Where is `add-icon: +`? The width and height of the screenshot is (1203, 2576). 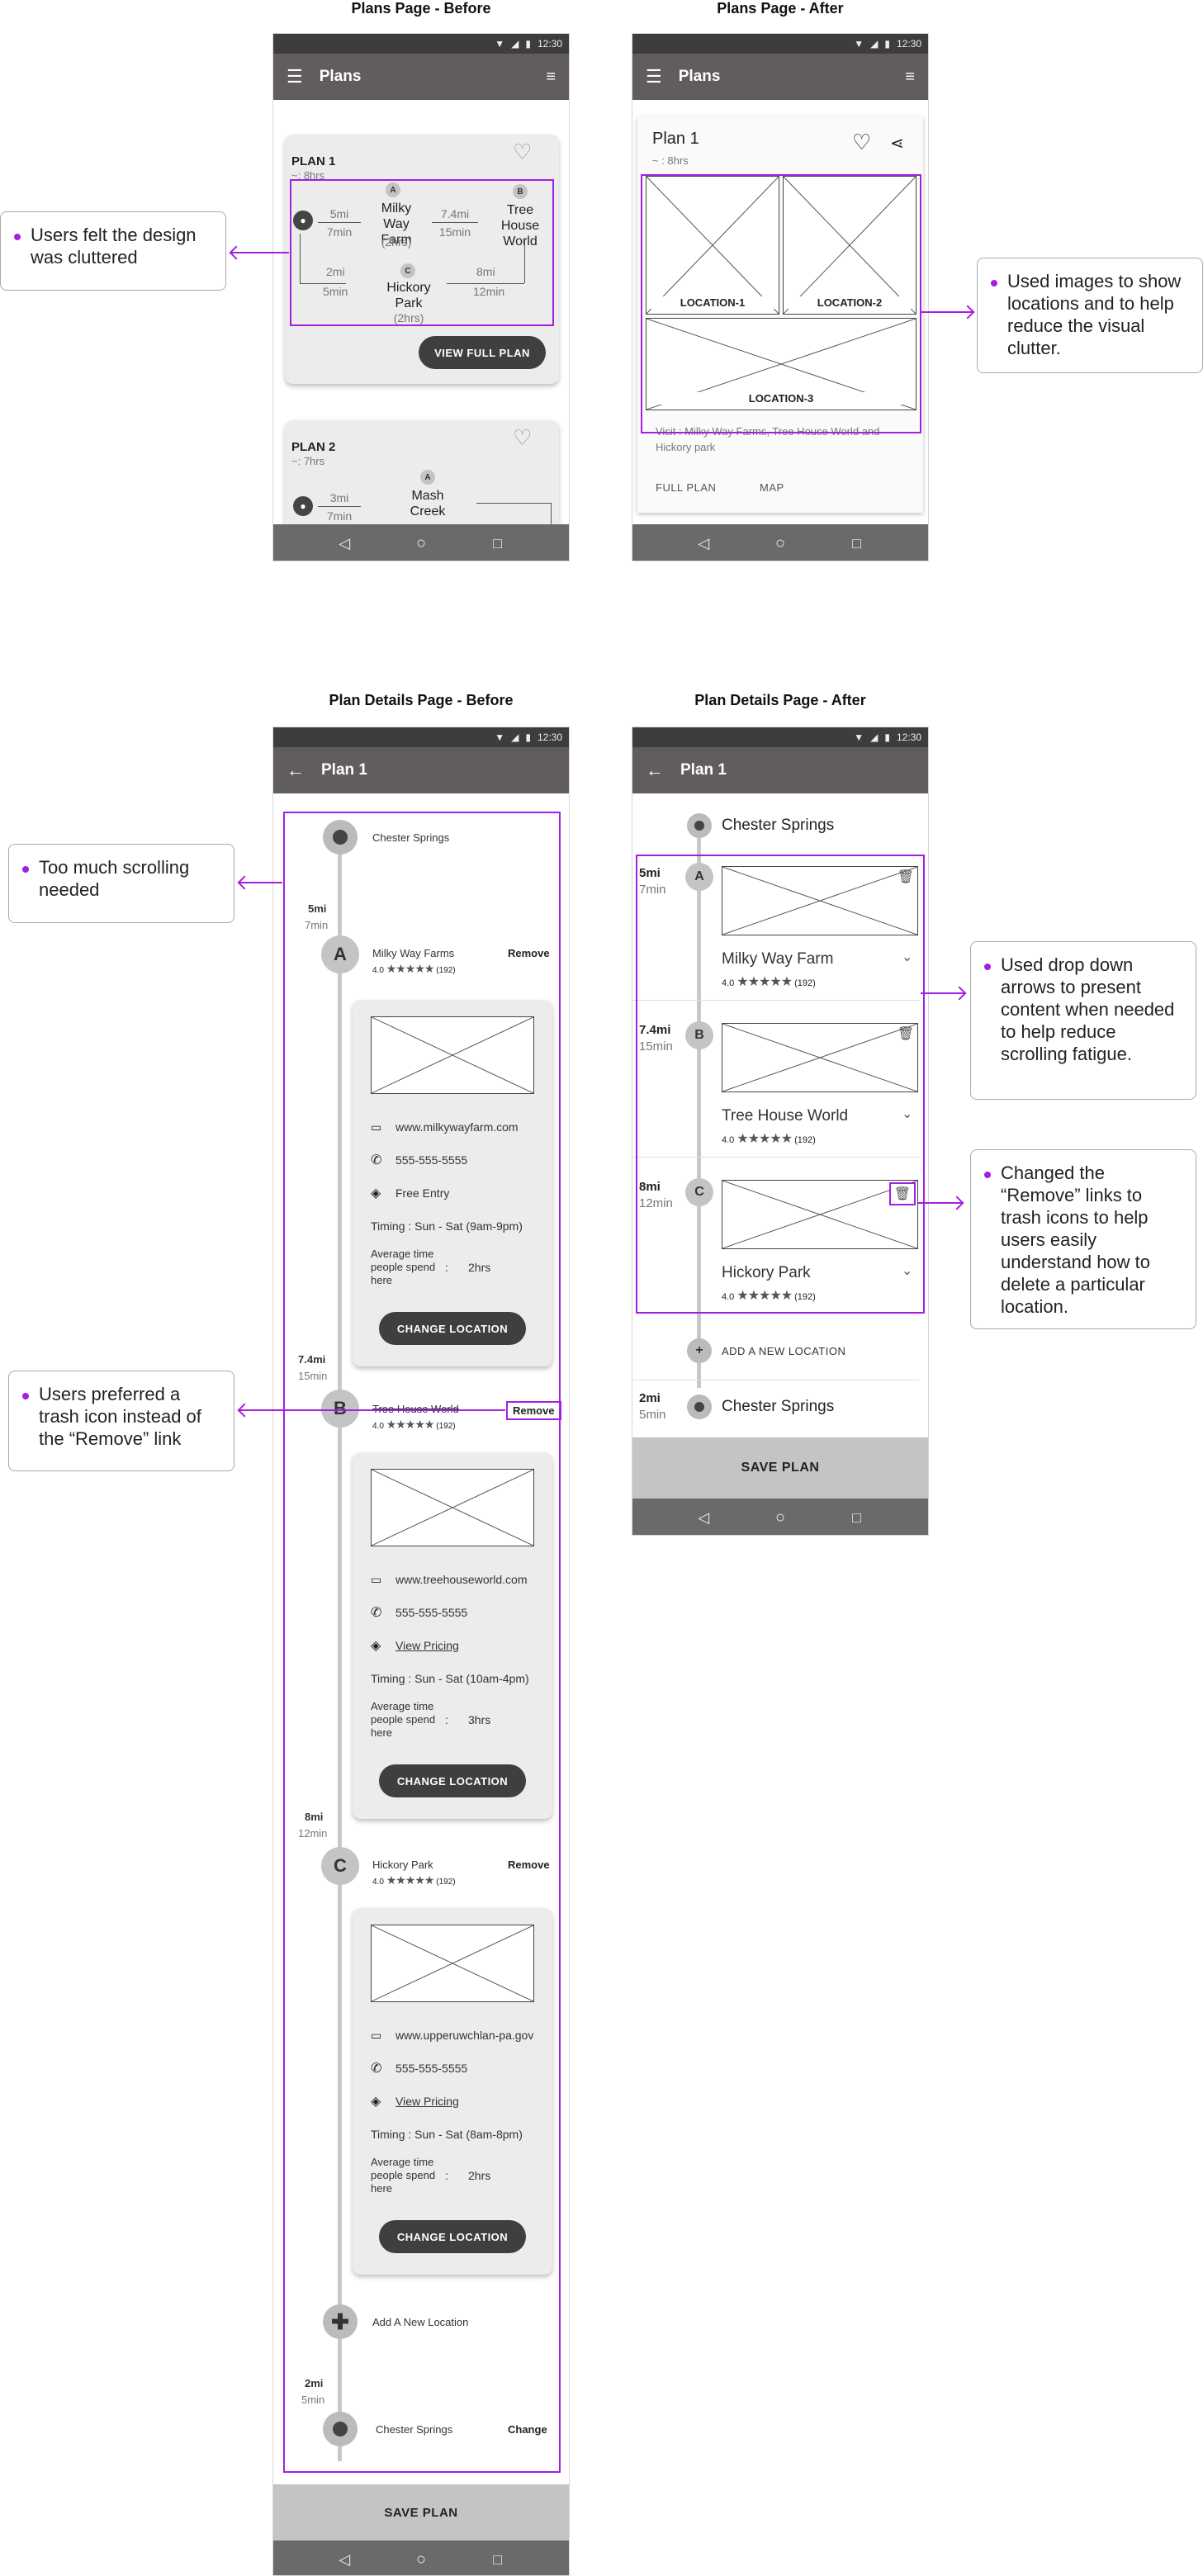
add-icon: + is located at coordinates (699, 1350).